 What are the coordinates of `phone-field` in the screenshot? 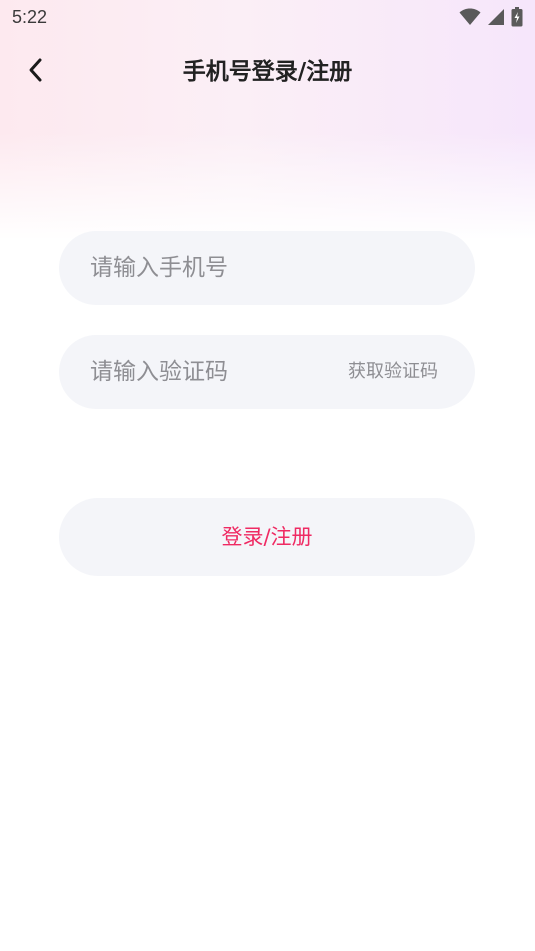 It's located at (267, 268).